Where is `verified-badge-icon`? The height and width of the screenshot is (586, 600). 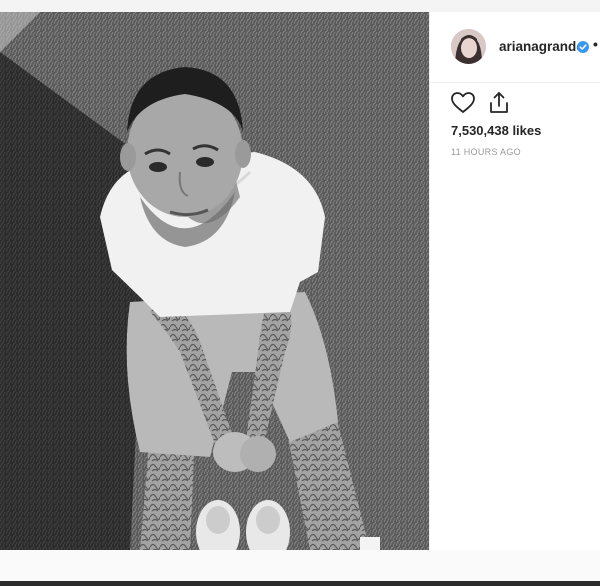 verified-badge-icon is located at coordinates (583, 46).